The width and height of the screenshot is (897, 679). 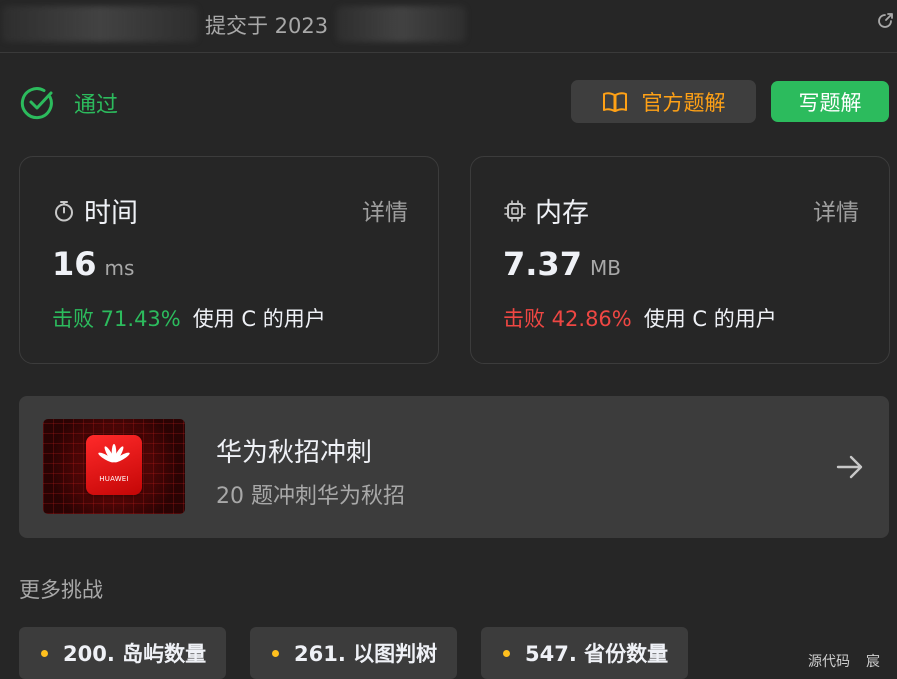 What do you see at coordinates (542, 264) in the screenshot?
I see `memory-value: 7.37` at bounding box center [542, 264].